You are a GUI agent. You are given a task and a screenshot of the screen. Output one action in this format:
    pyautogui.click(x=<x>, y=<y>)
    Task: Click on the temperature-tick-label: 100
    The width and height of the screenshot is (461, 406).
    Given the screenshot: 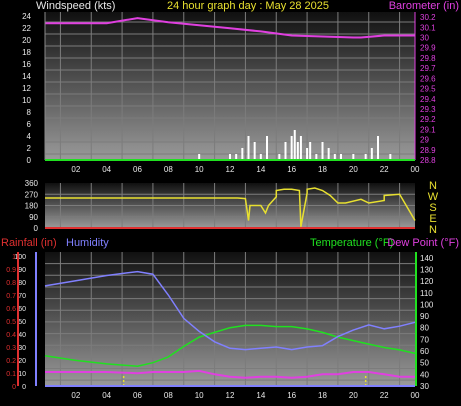 What is the action you would take?
    pyautogui.click(x=427, y=304)
    